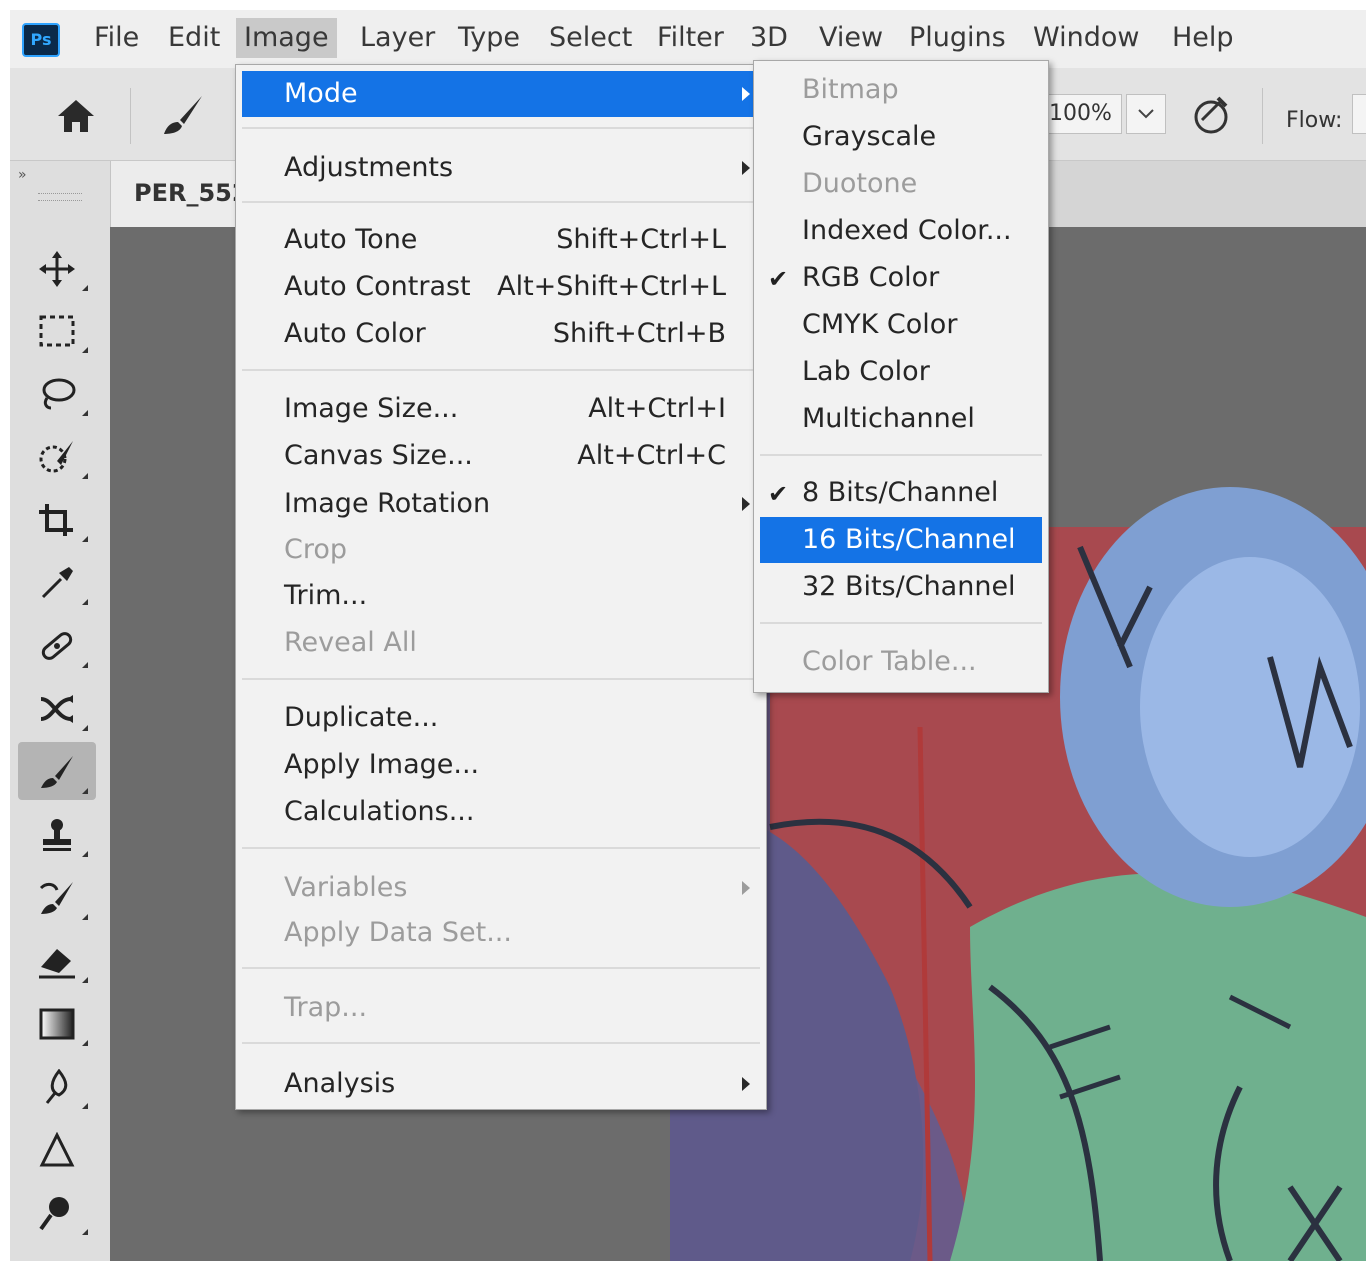 This screenshot has width=1366, height=1261. Describe the element at coordinates (501, 504) in the screenshot. I see `menu-item-image-rotation: Image Rotation` at that location.